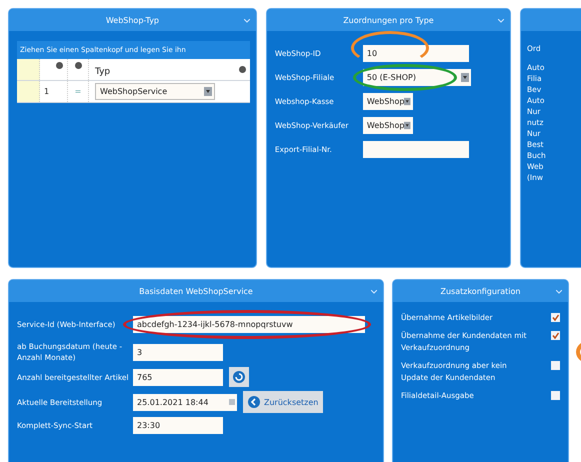 The width and height of the screenshot is (581, 462). Describe the element at coordinates (232, 402) in the screenshot. I see `calendar-icon` at that location.